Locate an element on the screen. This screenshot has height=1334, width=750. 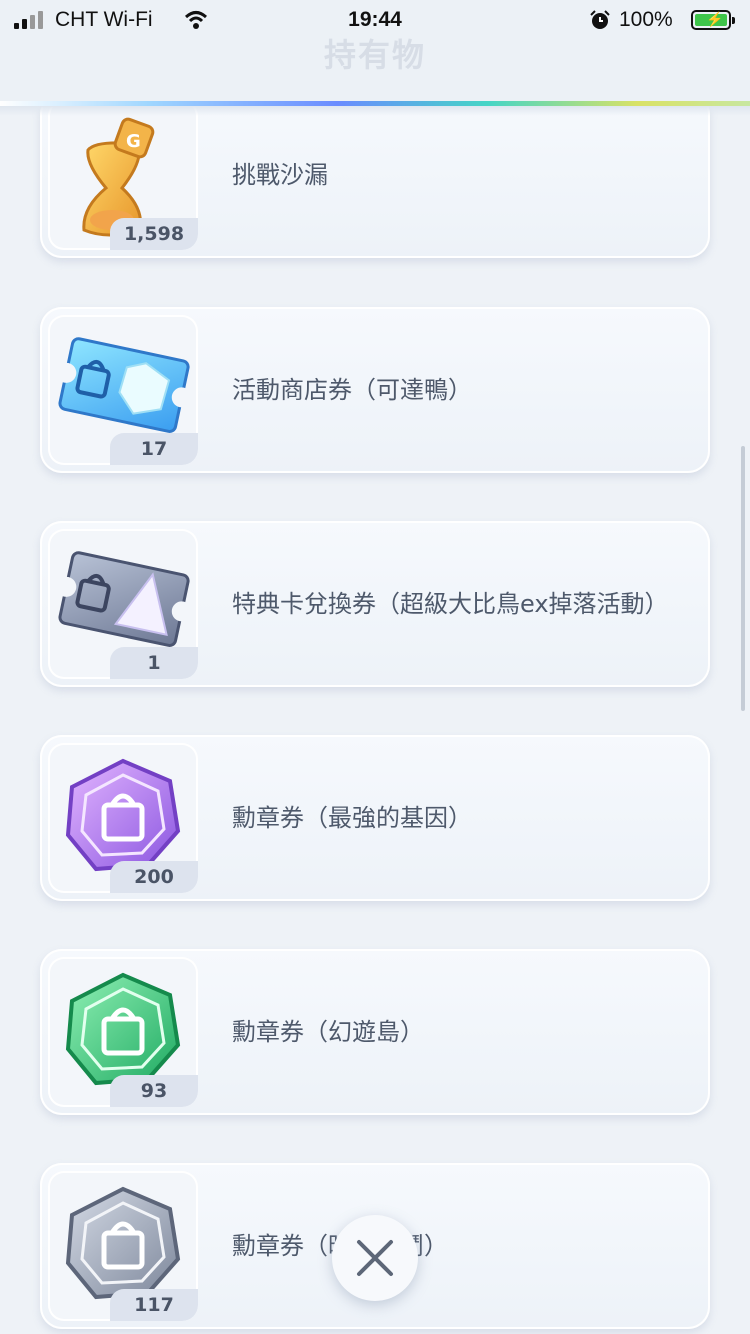
item-name: 勳章券（最強的基因） is located at coordinates (352, 818).